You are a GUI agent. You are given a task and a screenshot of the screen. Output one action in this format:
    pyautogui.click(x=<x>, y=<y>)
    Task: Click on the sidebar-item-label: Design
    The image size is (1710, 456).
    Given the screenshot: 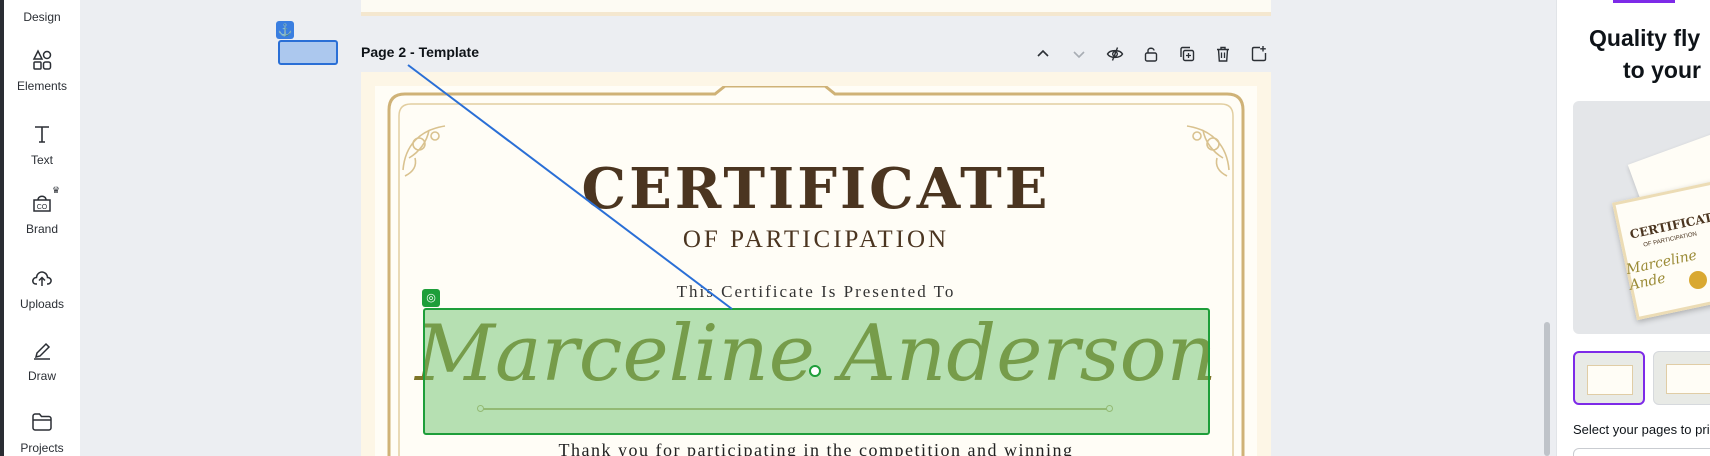 What is the action you would take?
    pyautogui.click(x=42, y=17)
    